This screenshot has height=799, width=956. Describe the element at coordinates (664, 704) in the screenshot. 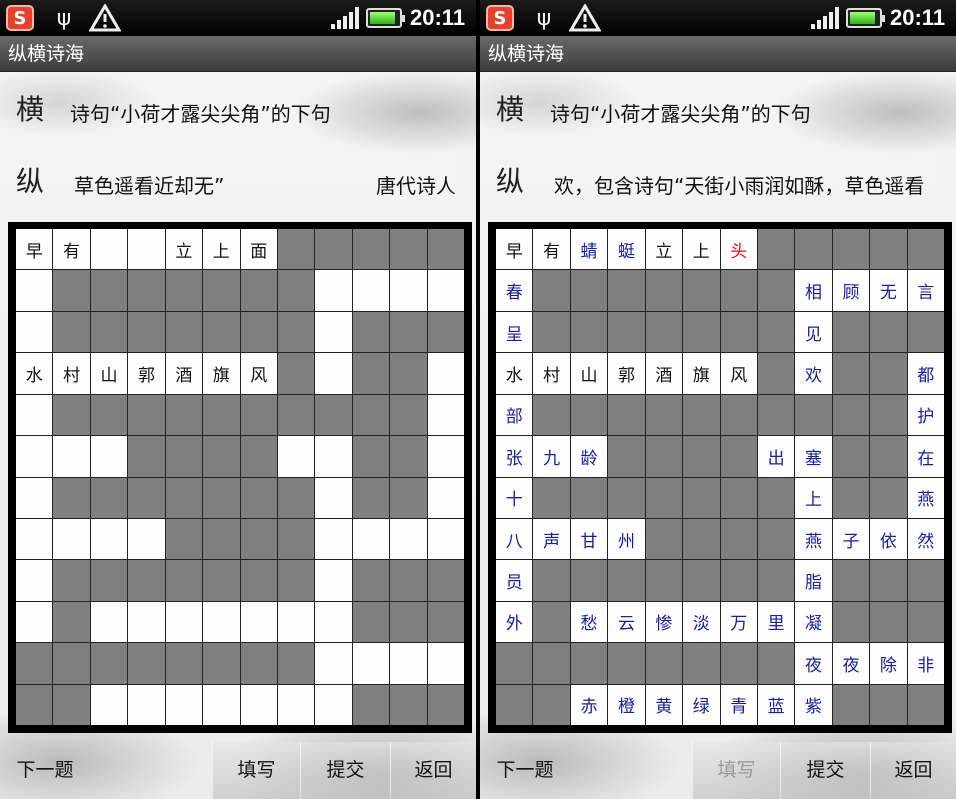

I see `grid-cell: 黄` at that location.